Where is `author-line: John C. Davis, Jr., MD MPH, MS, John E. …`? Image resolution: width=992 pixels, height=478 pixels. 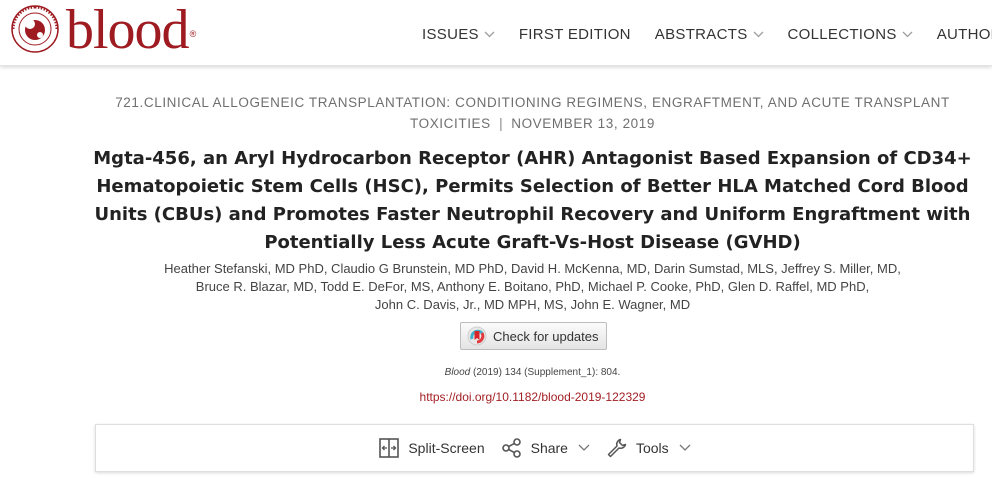 author-line: John C. Davis, Jr., MD MPH, MS, John E. … is located at coordinates (532, 305).